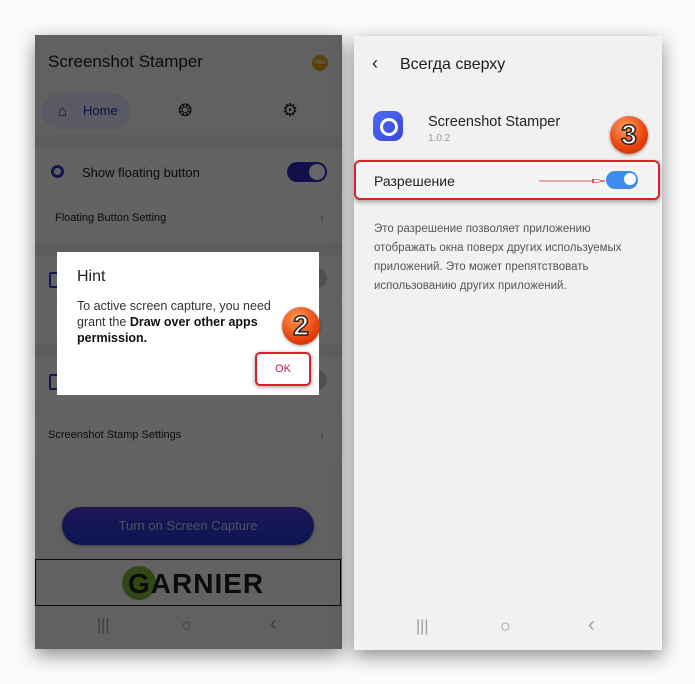  Describe the element at coordinates (301, 326) in the screenshot. I see `step-marker-2: 2` at that location.